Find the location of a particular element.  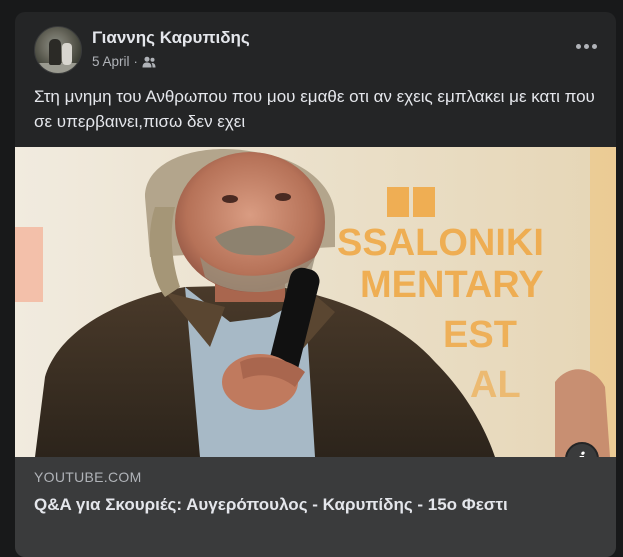

post-header: Γιαννης Καρυπιδης 5 April · is located at coordinates (315, 48).